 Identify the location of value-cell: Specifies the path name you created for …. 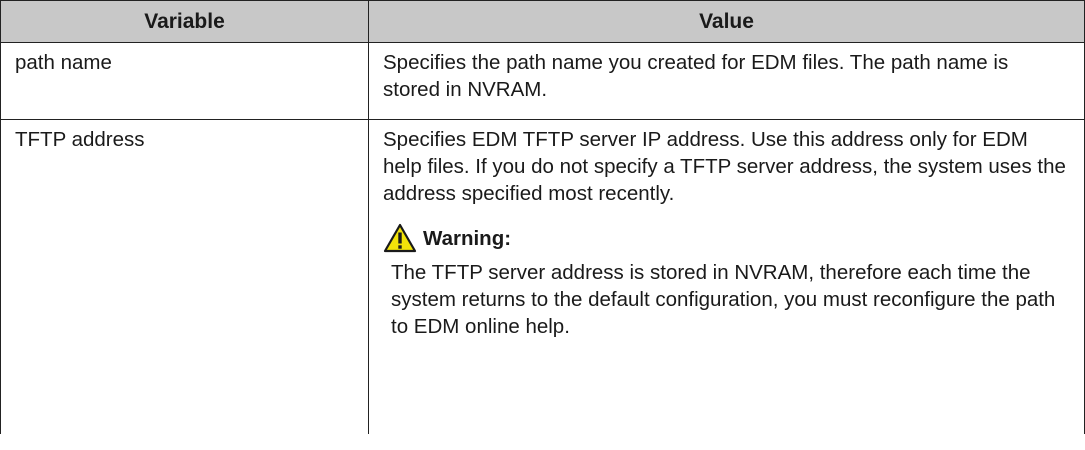
(726, 81).